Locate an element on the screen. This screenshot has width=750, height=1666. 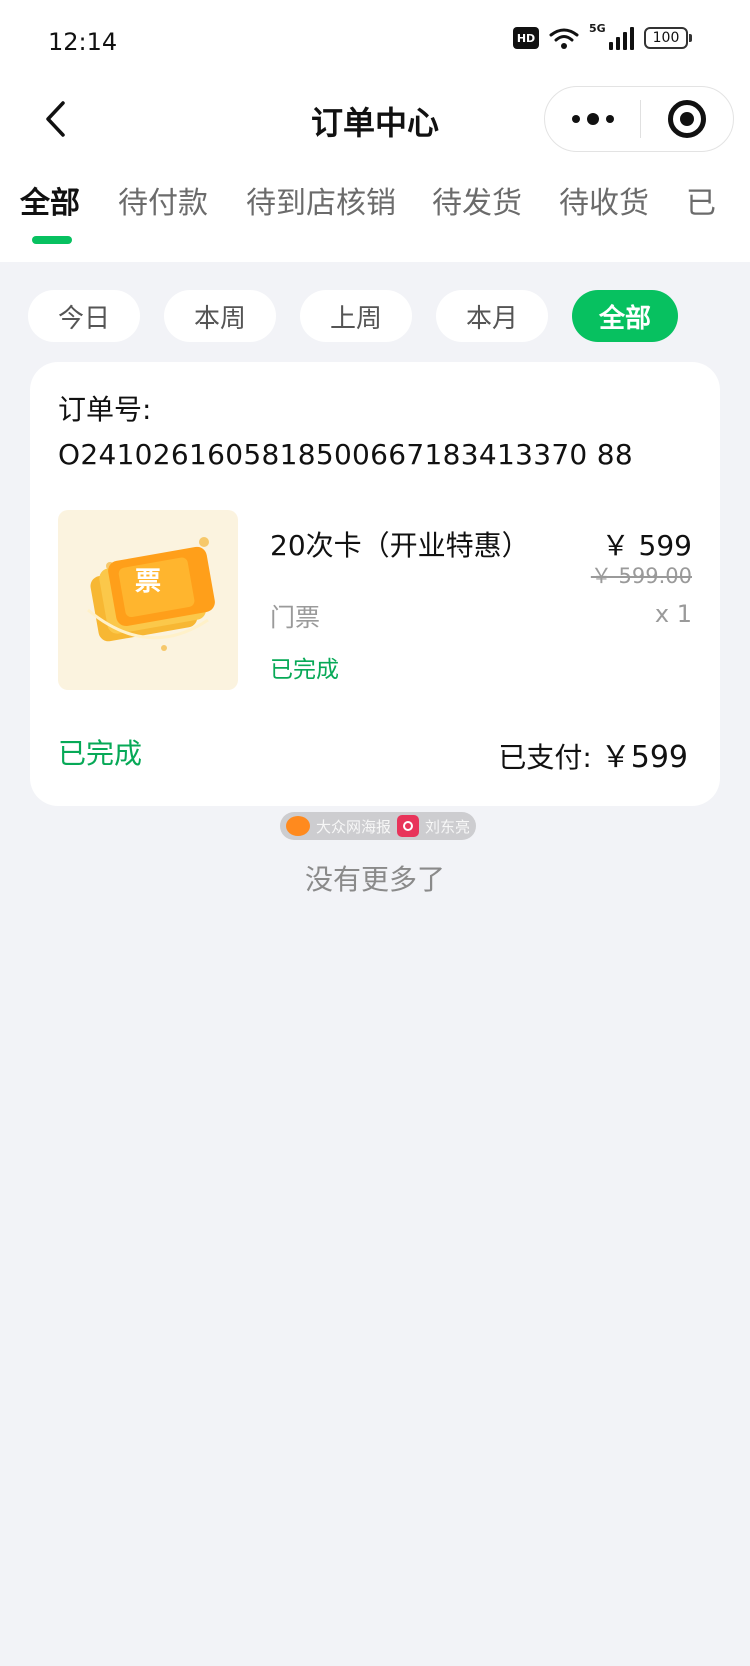
product-category: 门票 is located at coordinates (295, 617).